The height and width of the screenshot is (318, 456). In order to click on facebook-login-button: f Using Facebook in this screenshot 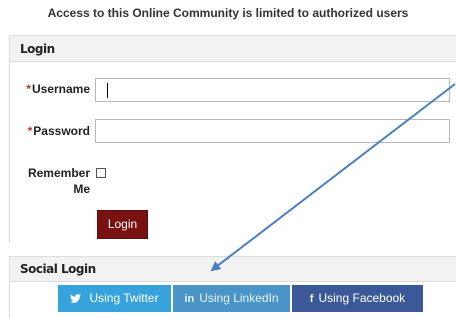, I will do `click(357, 298)`.